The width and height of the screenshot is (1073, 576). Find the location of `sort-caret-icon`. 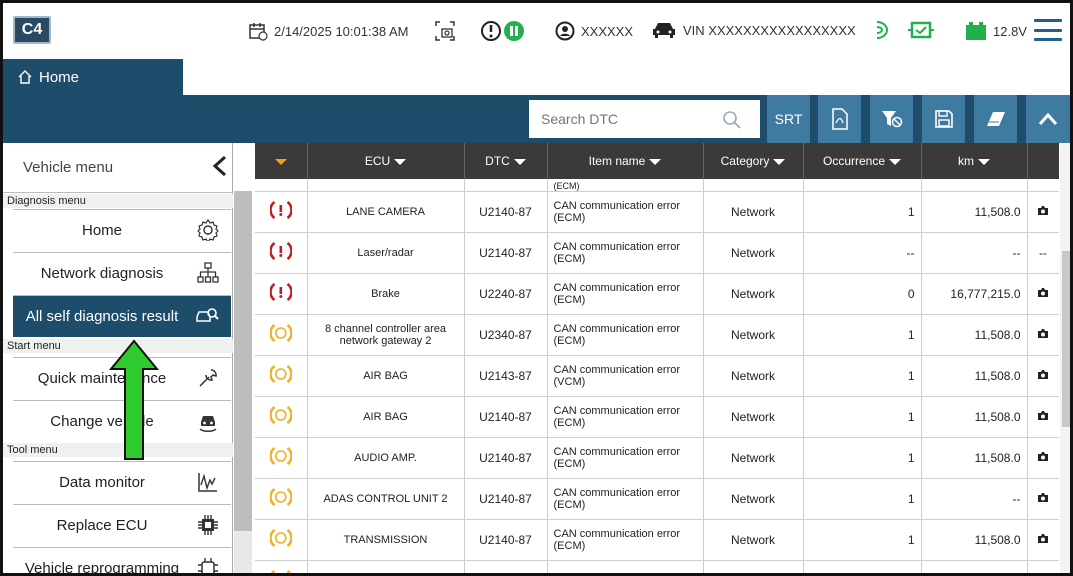

sort-caret-icon is located at coordinates (895, 161).